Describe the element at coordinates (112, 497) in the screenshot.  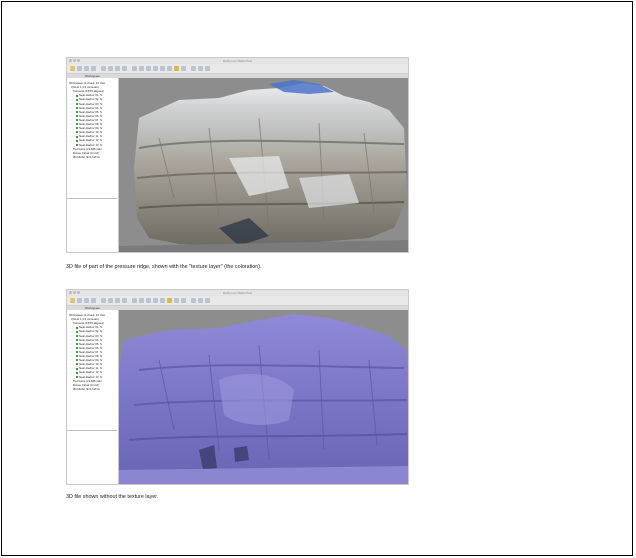
I see `caption-shaded: 3D file shown without the texture layer.` at that location.